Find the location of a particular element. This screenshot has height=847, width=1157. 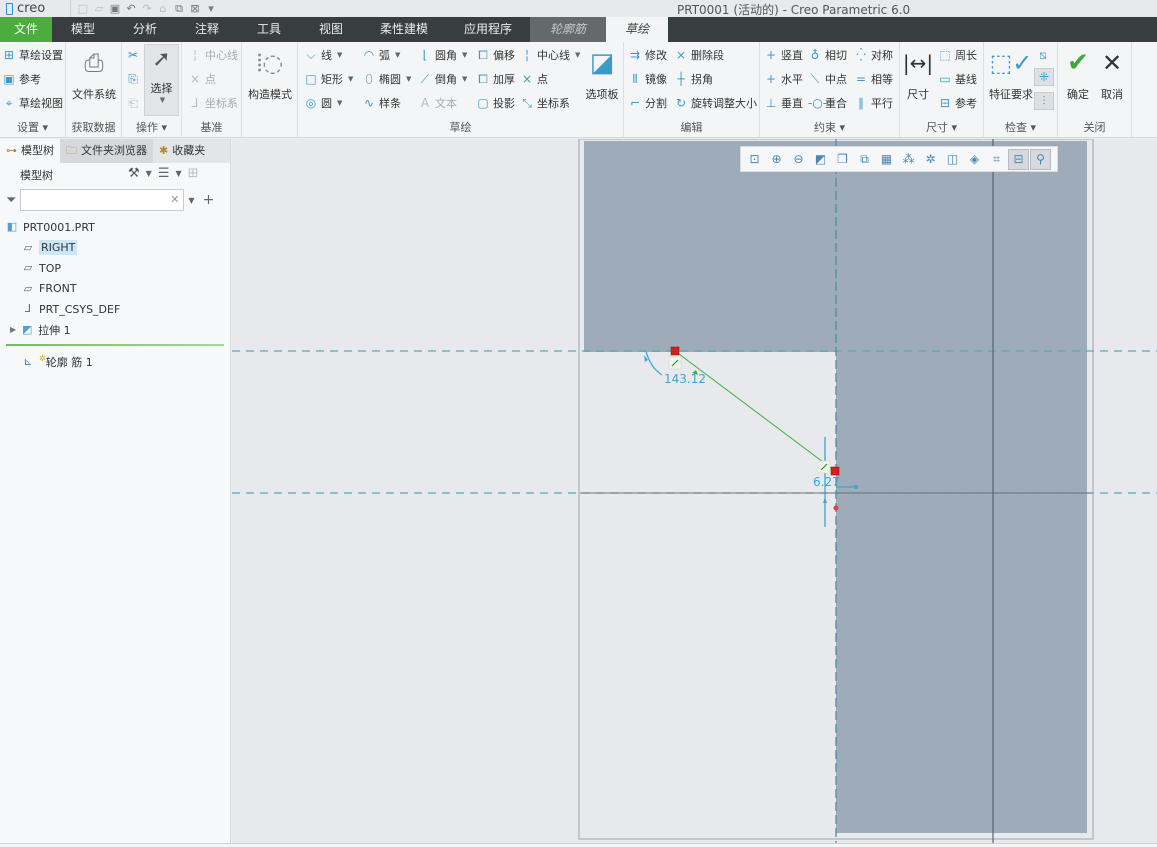

edit-col1-button-0: ⇉ 修改 is located at coordinates (647, 55).